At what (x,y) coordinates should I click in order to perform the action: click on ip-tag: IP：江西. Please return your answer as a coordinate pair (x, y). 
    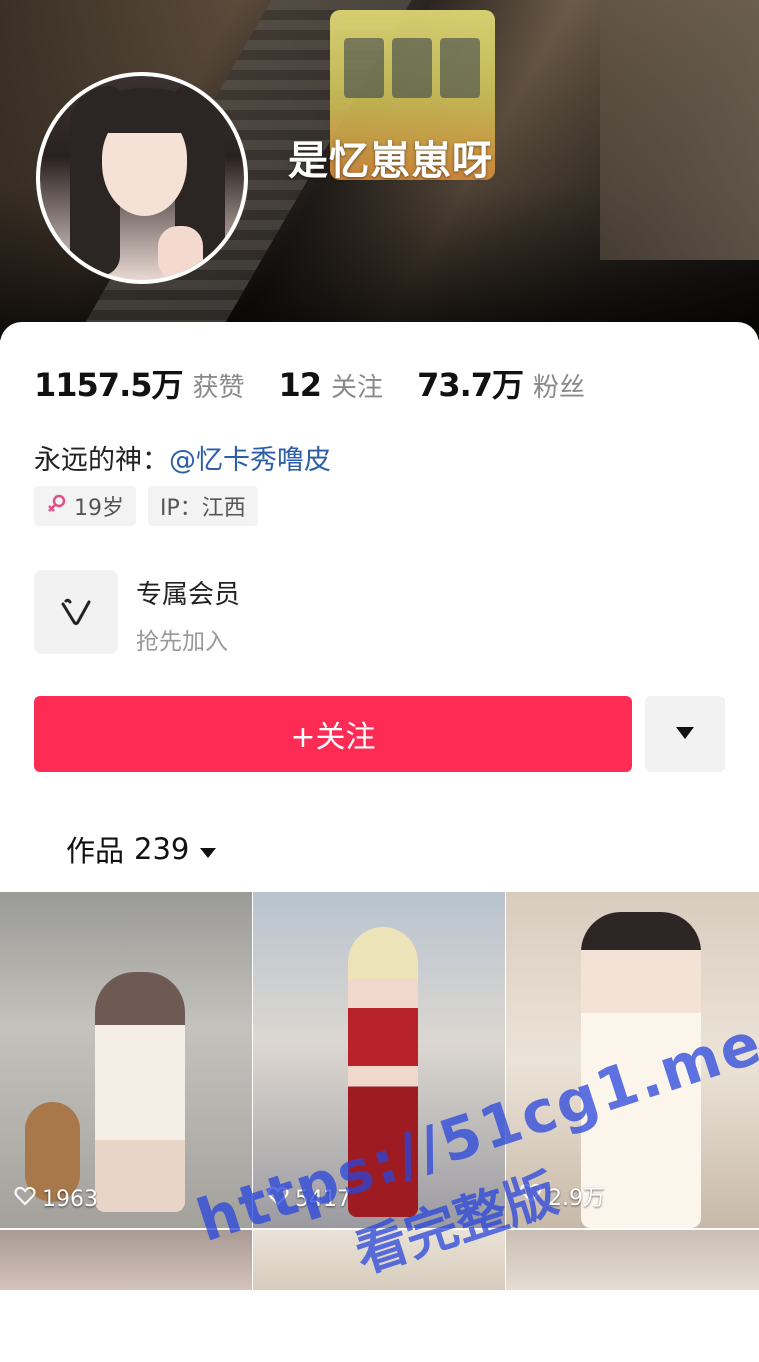
    Looking at the image, I should click on (203, 506).